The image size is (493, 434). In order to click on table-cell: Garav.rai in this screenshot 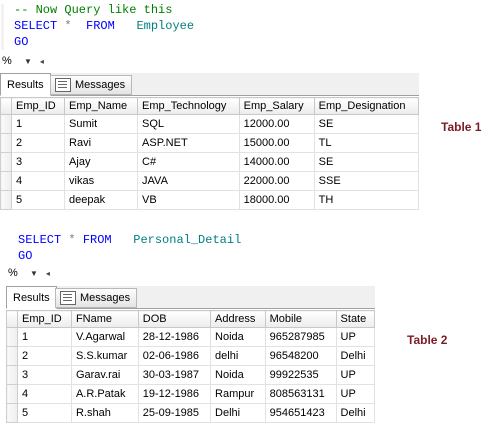, I will do `click(104, 375)`.